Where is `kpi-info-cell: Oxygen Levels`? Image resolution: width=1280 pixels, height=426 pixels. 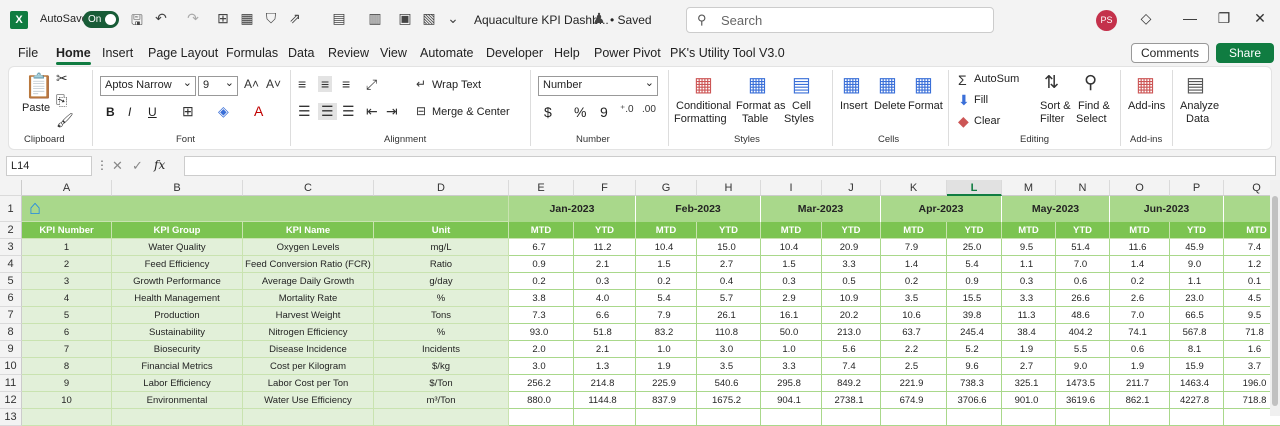 kpi-info-cell: Oxygen Levels is located at coordinates (308, 247).